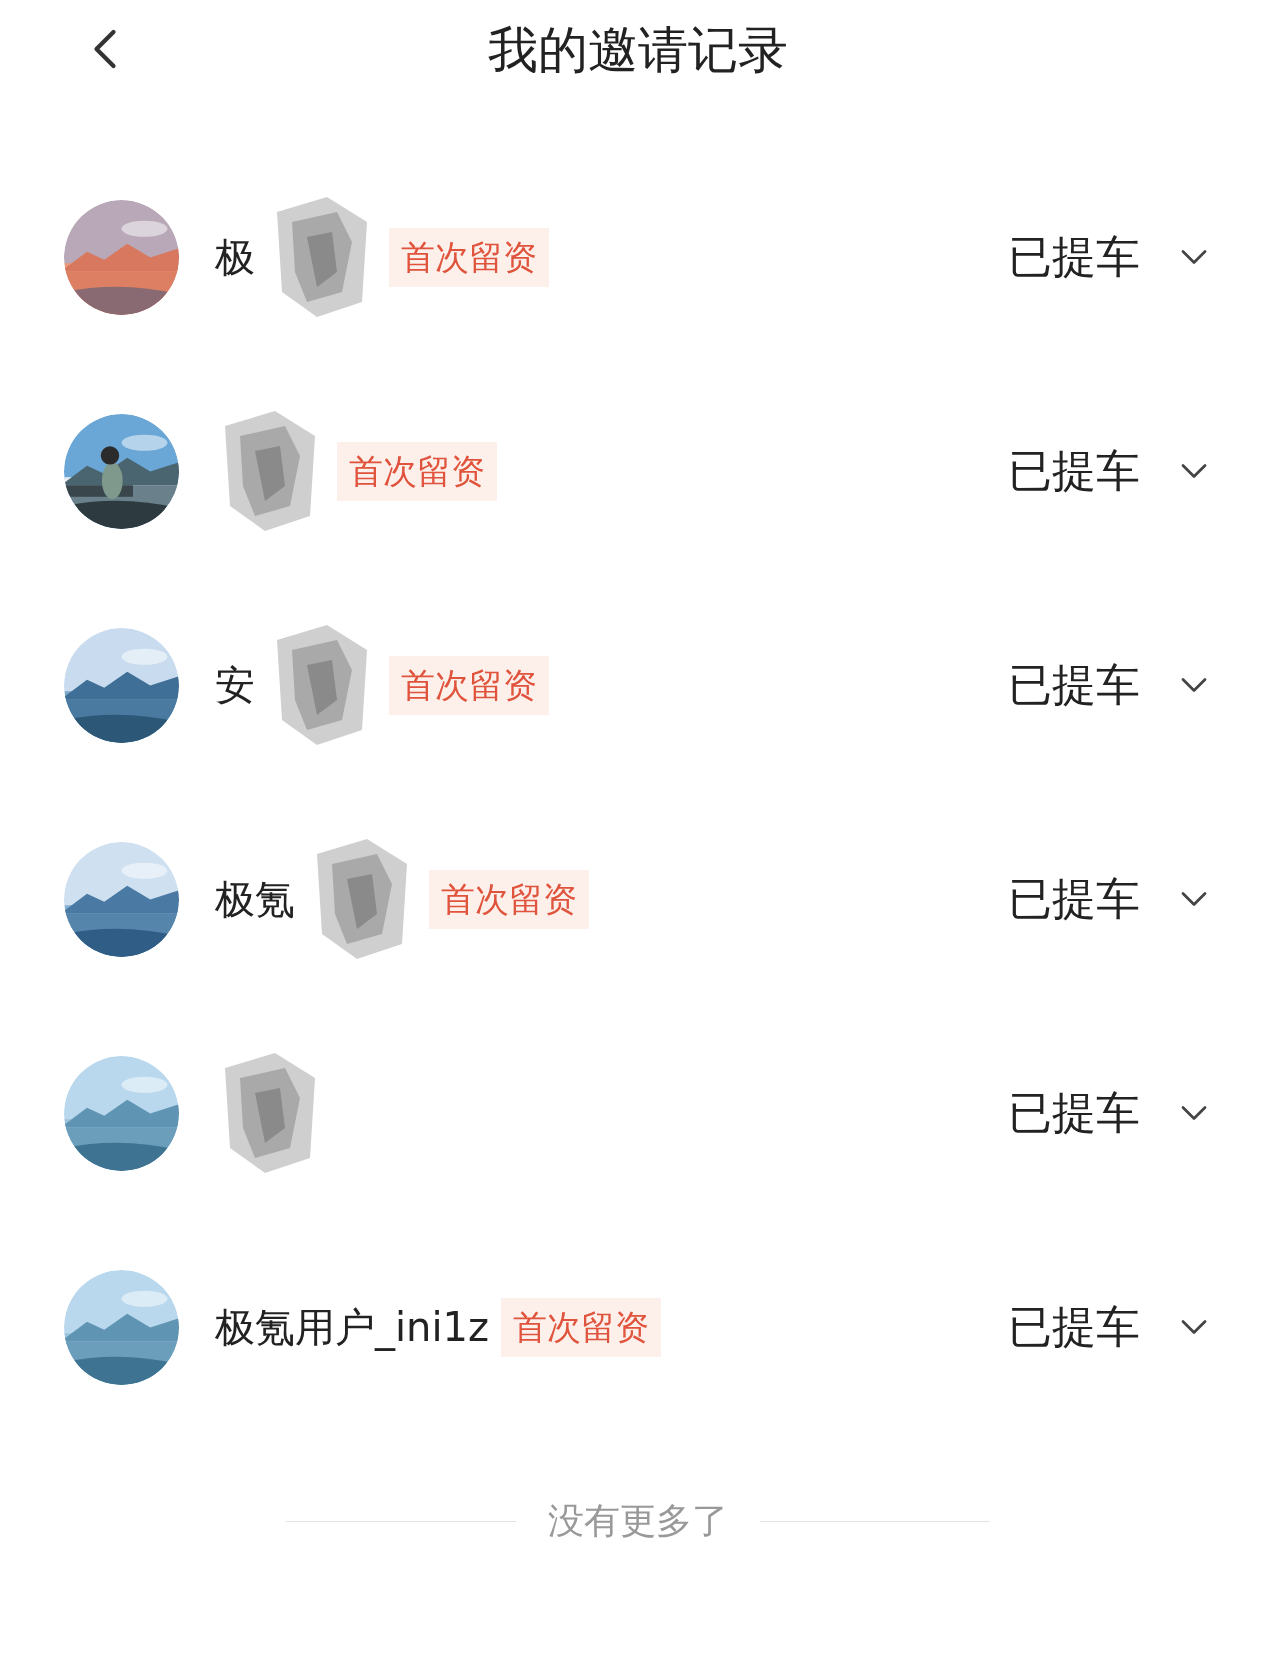  I want to click on invite-row: 已提车, so click(638, 1113).